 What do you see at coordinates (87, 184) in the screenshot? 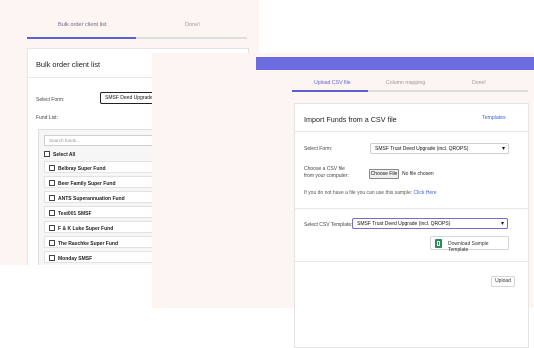
I see `fund-name: Beer Family Super Fund` at bounding box center [87, 184].